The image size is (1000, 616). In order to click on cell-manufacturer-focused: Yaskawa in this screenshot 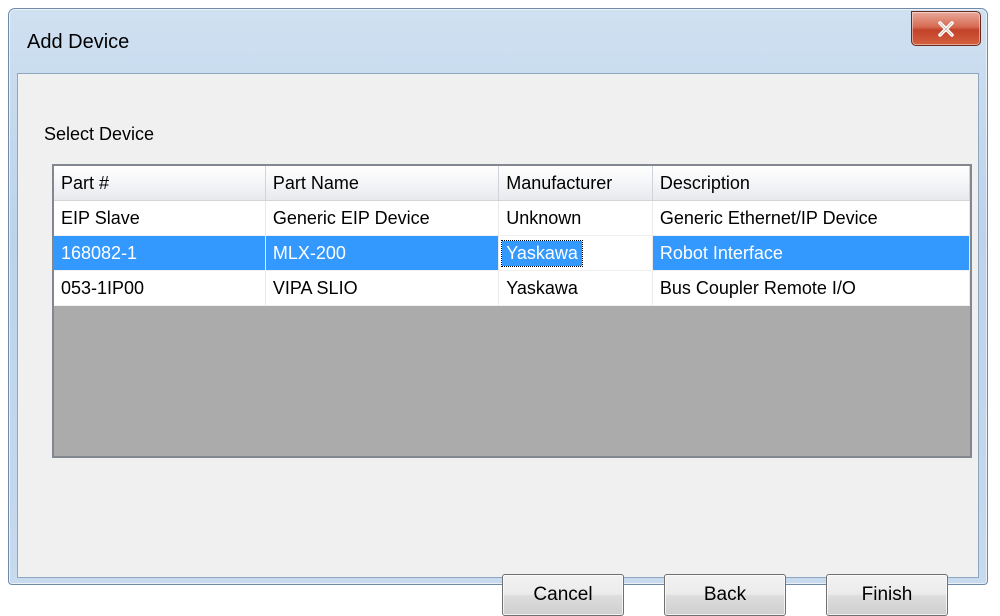, I will do `click(575, 253)`.